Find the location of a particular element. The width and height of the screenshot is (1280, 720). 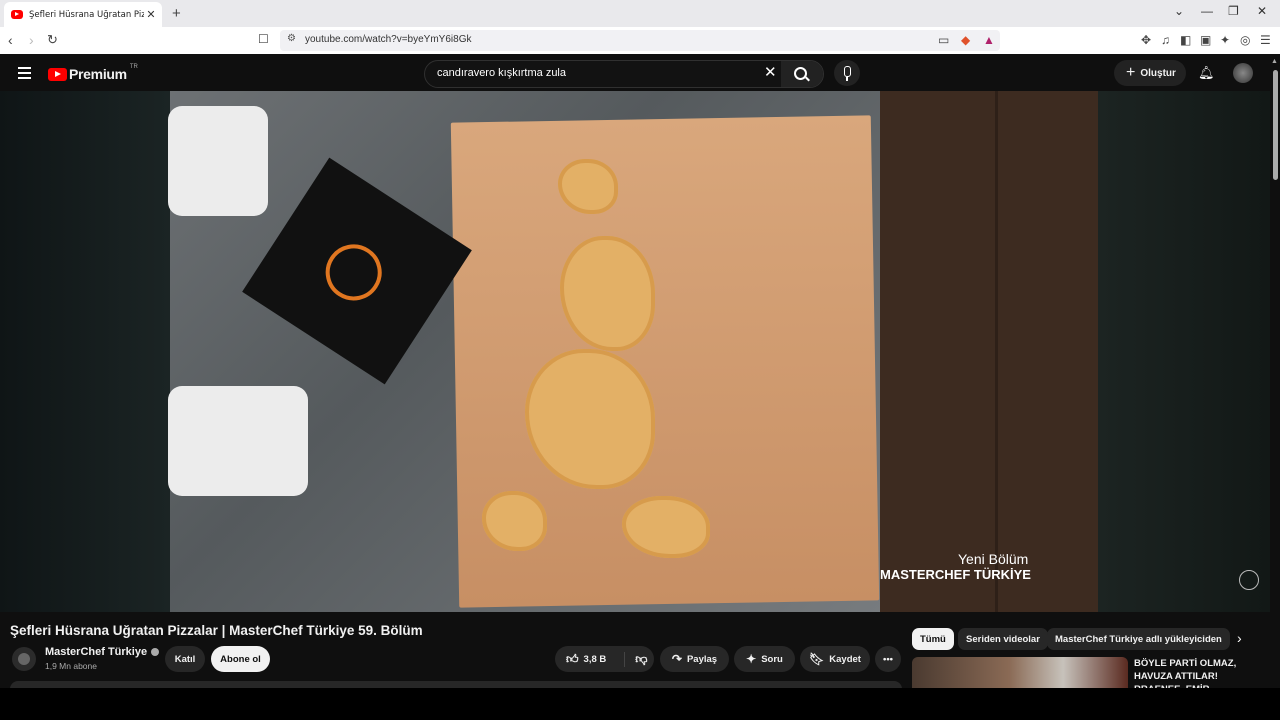

search-input is located at coordinates (597, 73).